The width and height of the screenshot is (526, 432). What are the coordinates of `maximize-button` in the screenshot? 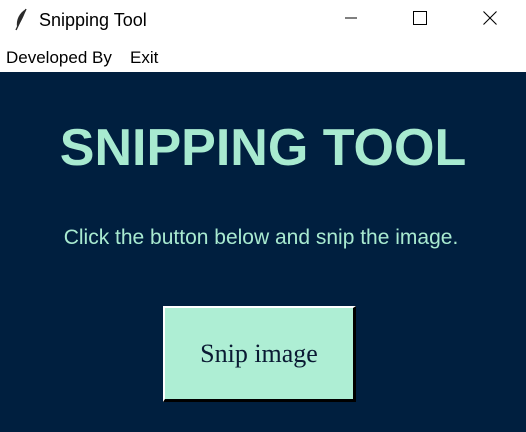 It's located at (420, 20).